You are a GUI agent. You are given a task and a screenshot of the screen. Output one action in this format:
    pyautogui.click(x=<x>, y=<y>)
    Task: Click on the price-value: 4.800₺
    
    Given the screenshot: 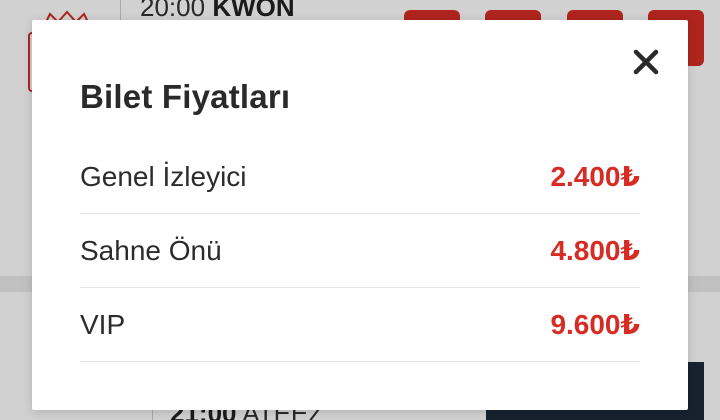 What is the action you would take?
    pyautogui.click(x=595, y=250)
    